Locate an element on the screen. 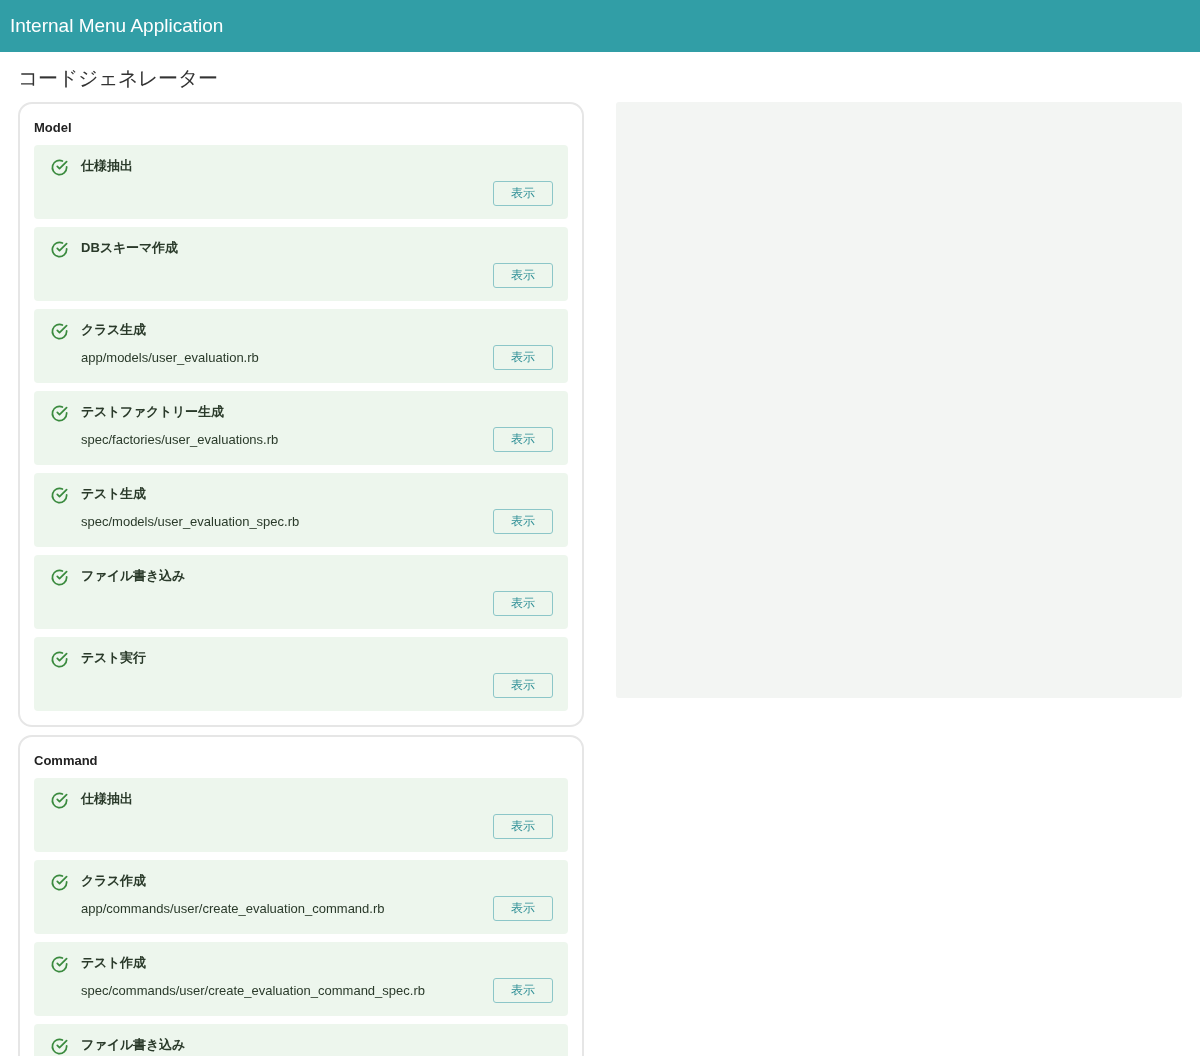 The width and height of the screenshot is (1200, 1056). section-title: Command is located at coordinates (66, 760).